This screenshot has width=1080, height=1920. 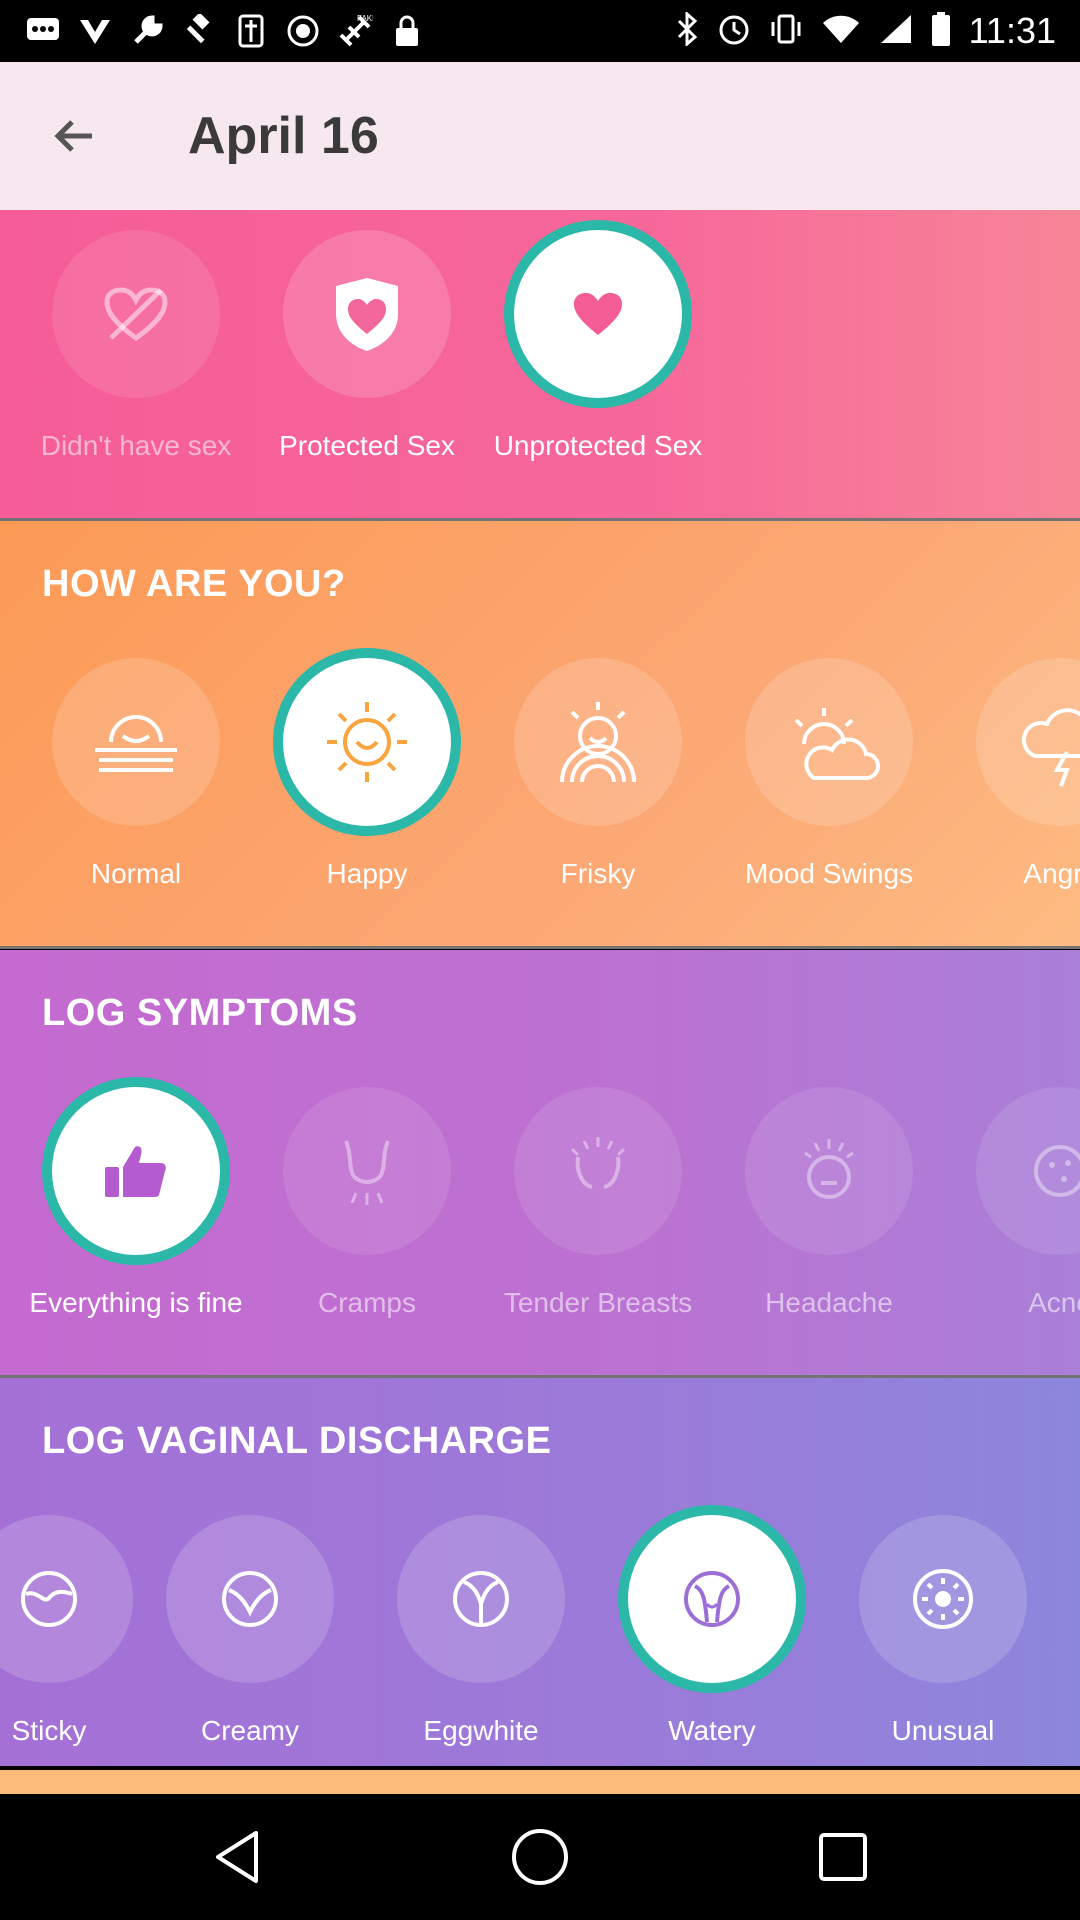 I want to click on nav-home-button, so click(x=540, y=1857).